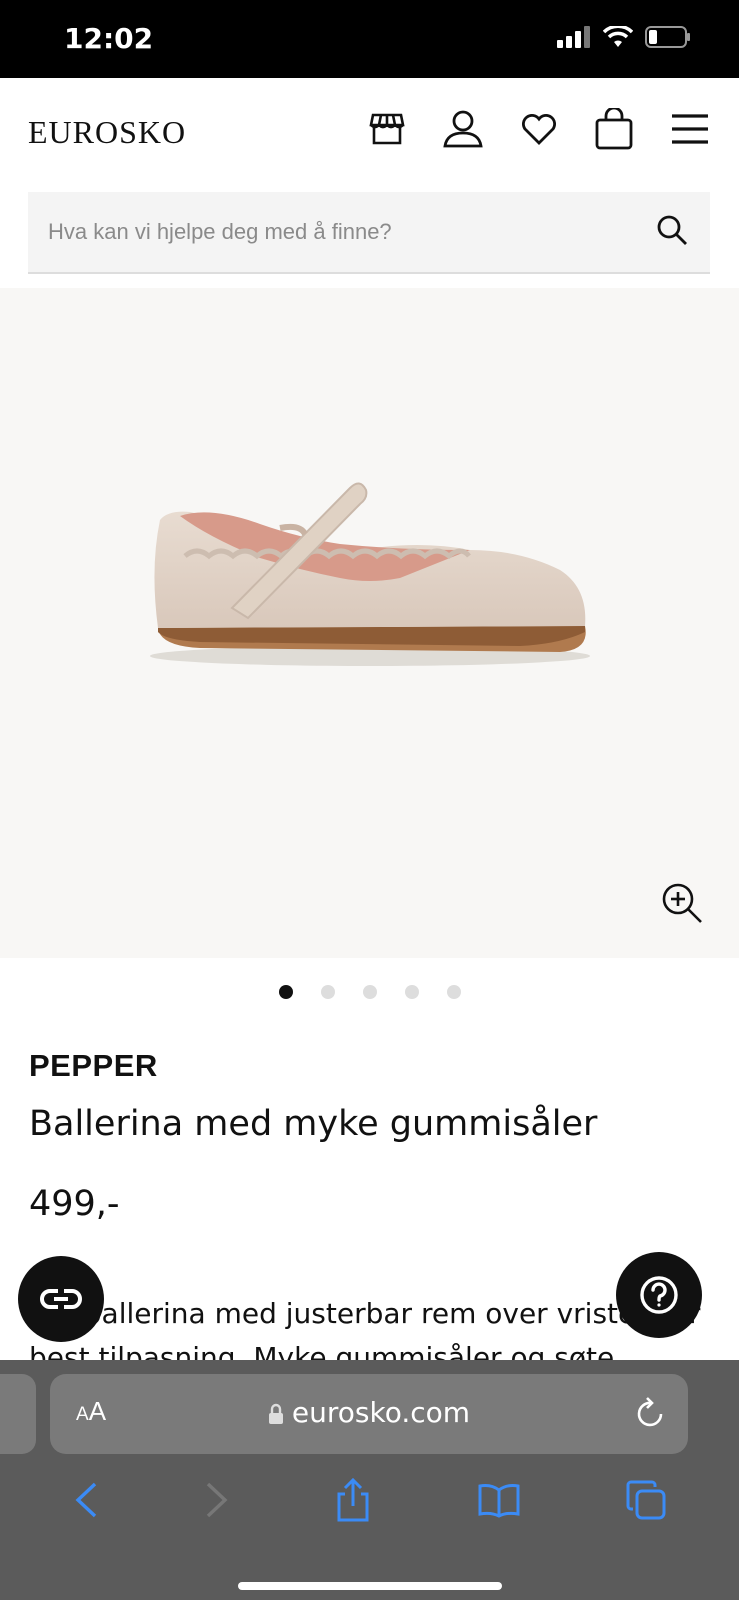 The height and width of the screenshot is (1600, 739). I want to click on status-icons, so click(624, 37).